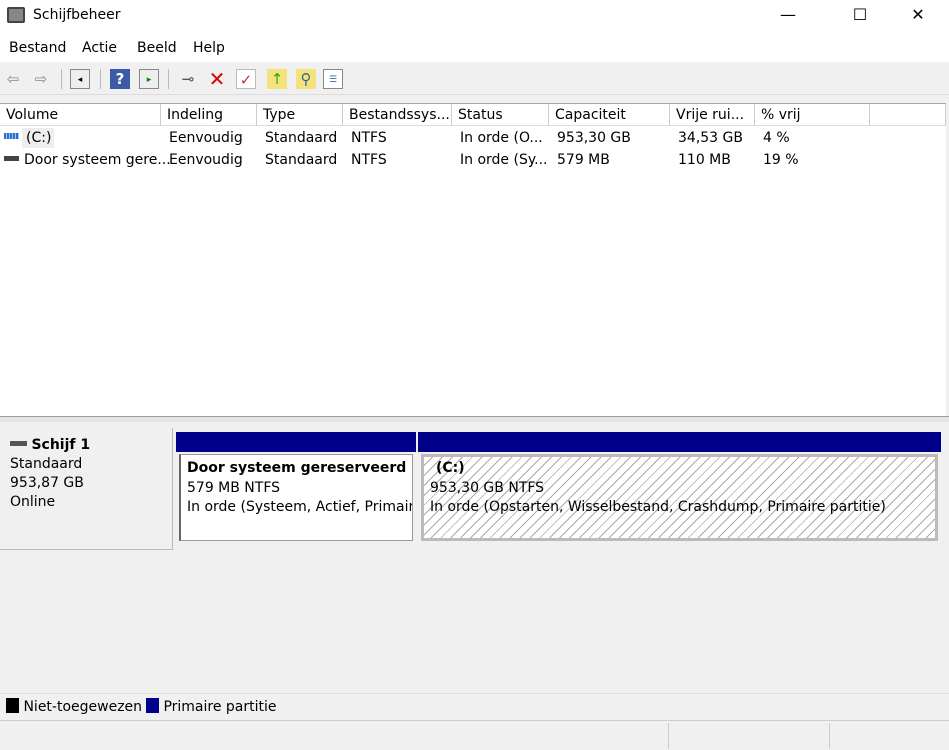 This screenshot has width=949, height=750. Describe the element at coordinates (609, 115) in the screenshot. I see `column-capaciteit: Capaciteit` at that location.